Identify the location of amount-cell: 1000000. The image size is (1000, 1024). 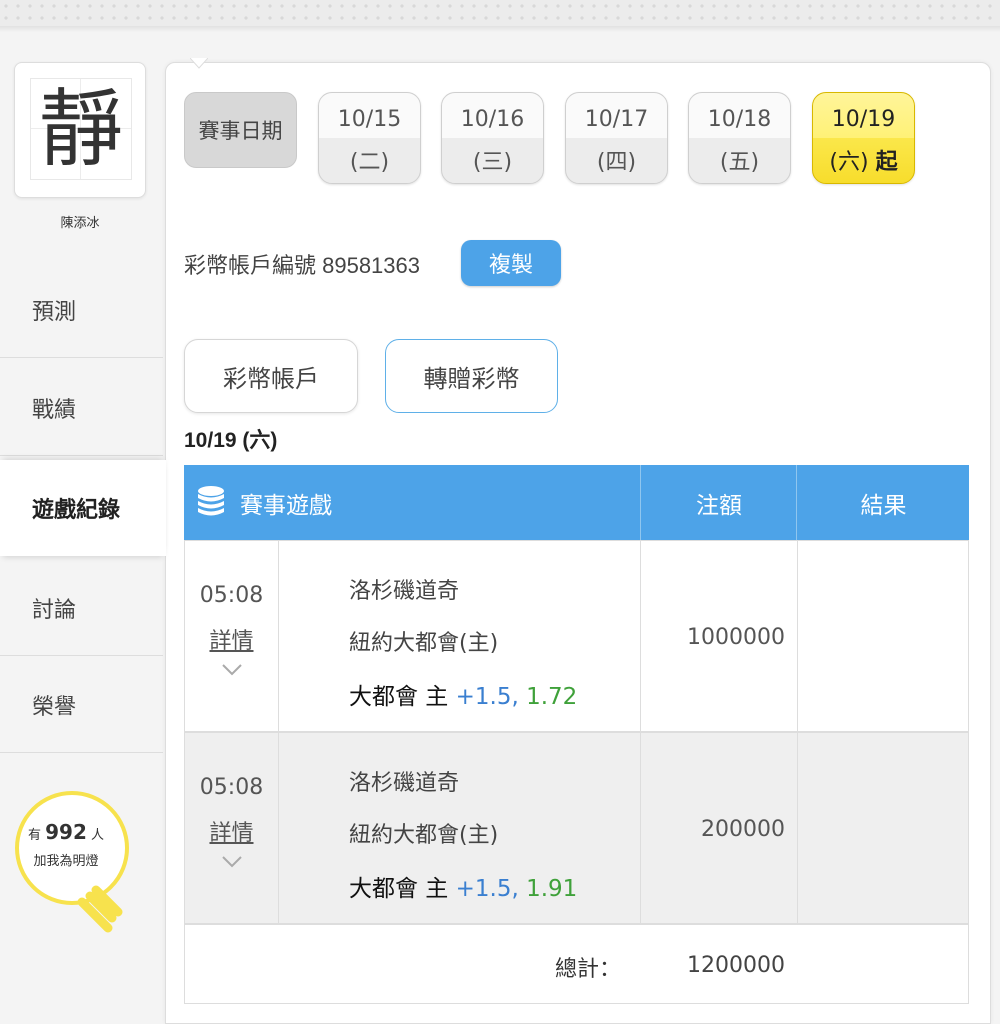
(719, 636).